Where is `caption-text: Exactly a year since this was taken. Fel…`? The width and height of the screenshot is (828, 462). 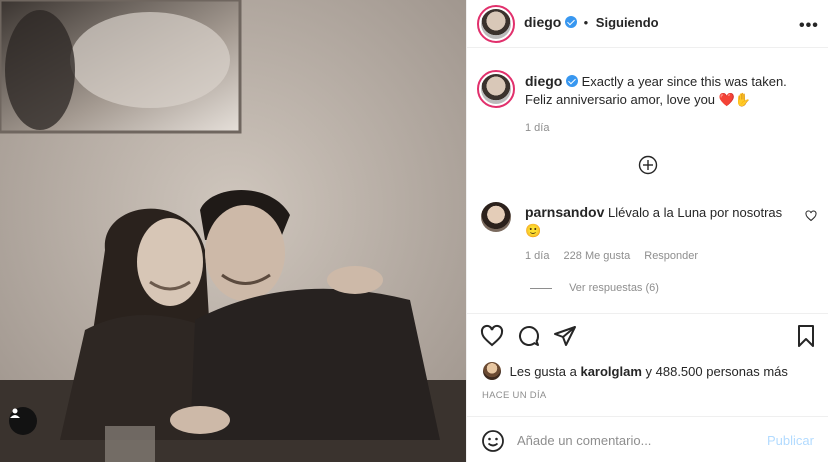
caption-text: Exactly a year since this was taken. Fel… is located at coordinates (656, 90).